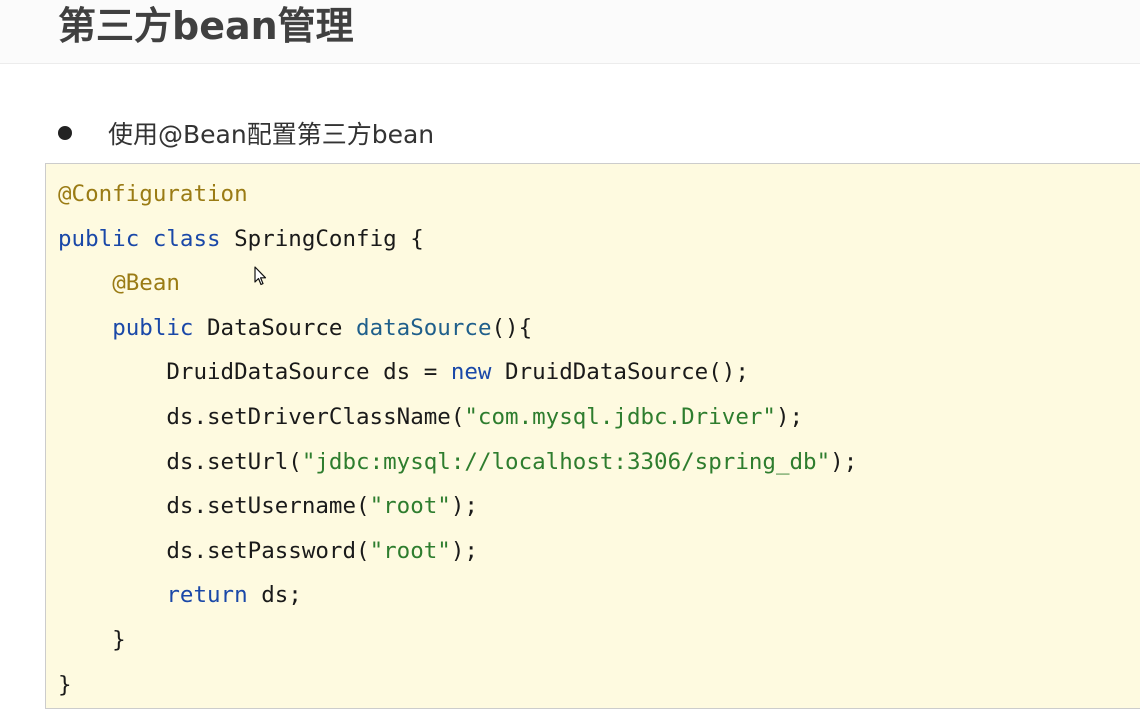 The height and width of the screenshot is (713, 1140). Describe the element at coordinates (260, 276) in the screenshot. I see `mouse-pointer-icon` at that location.